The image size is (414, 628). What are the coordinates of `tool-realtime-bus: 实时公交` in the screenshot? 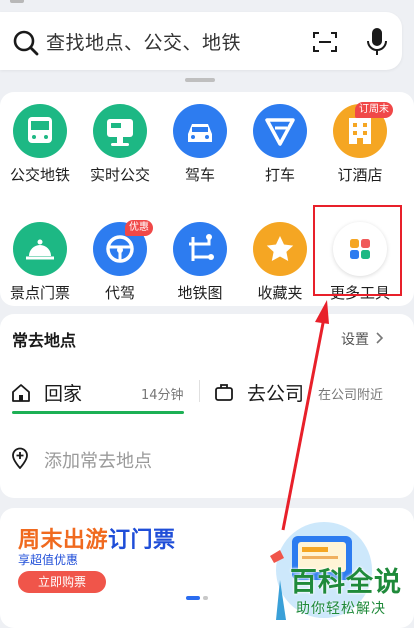 It's located at (120, 140).